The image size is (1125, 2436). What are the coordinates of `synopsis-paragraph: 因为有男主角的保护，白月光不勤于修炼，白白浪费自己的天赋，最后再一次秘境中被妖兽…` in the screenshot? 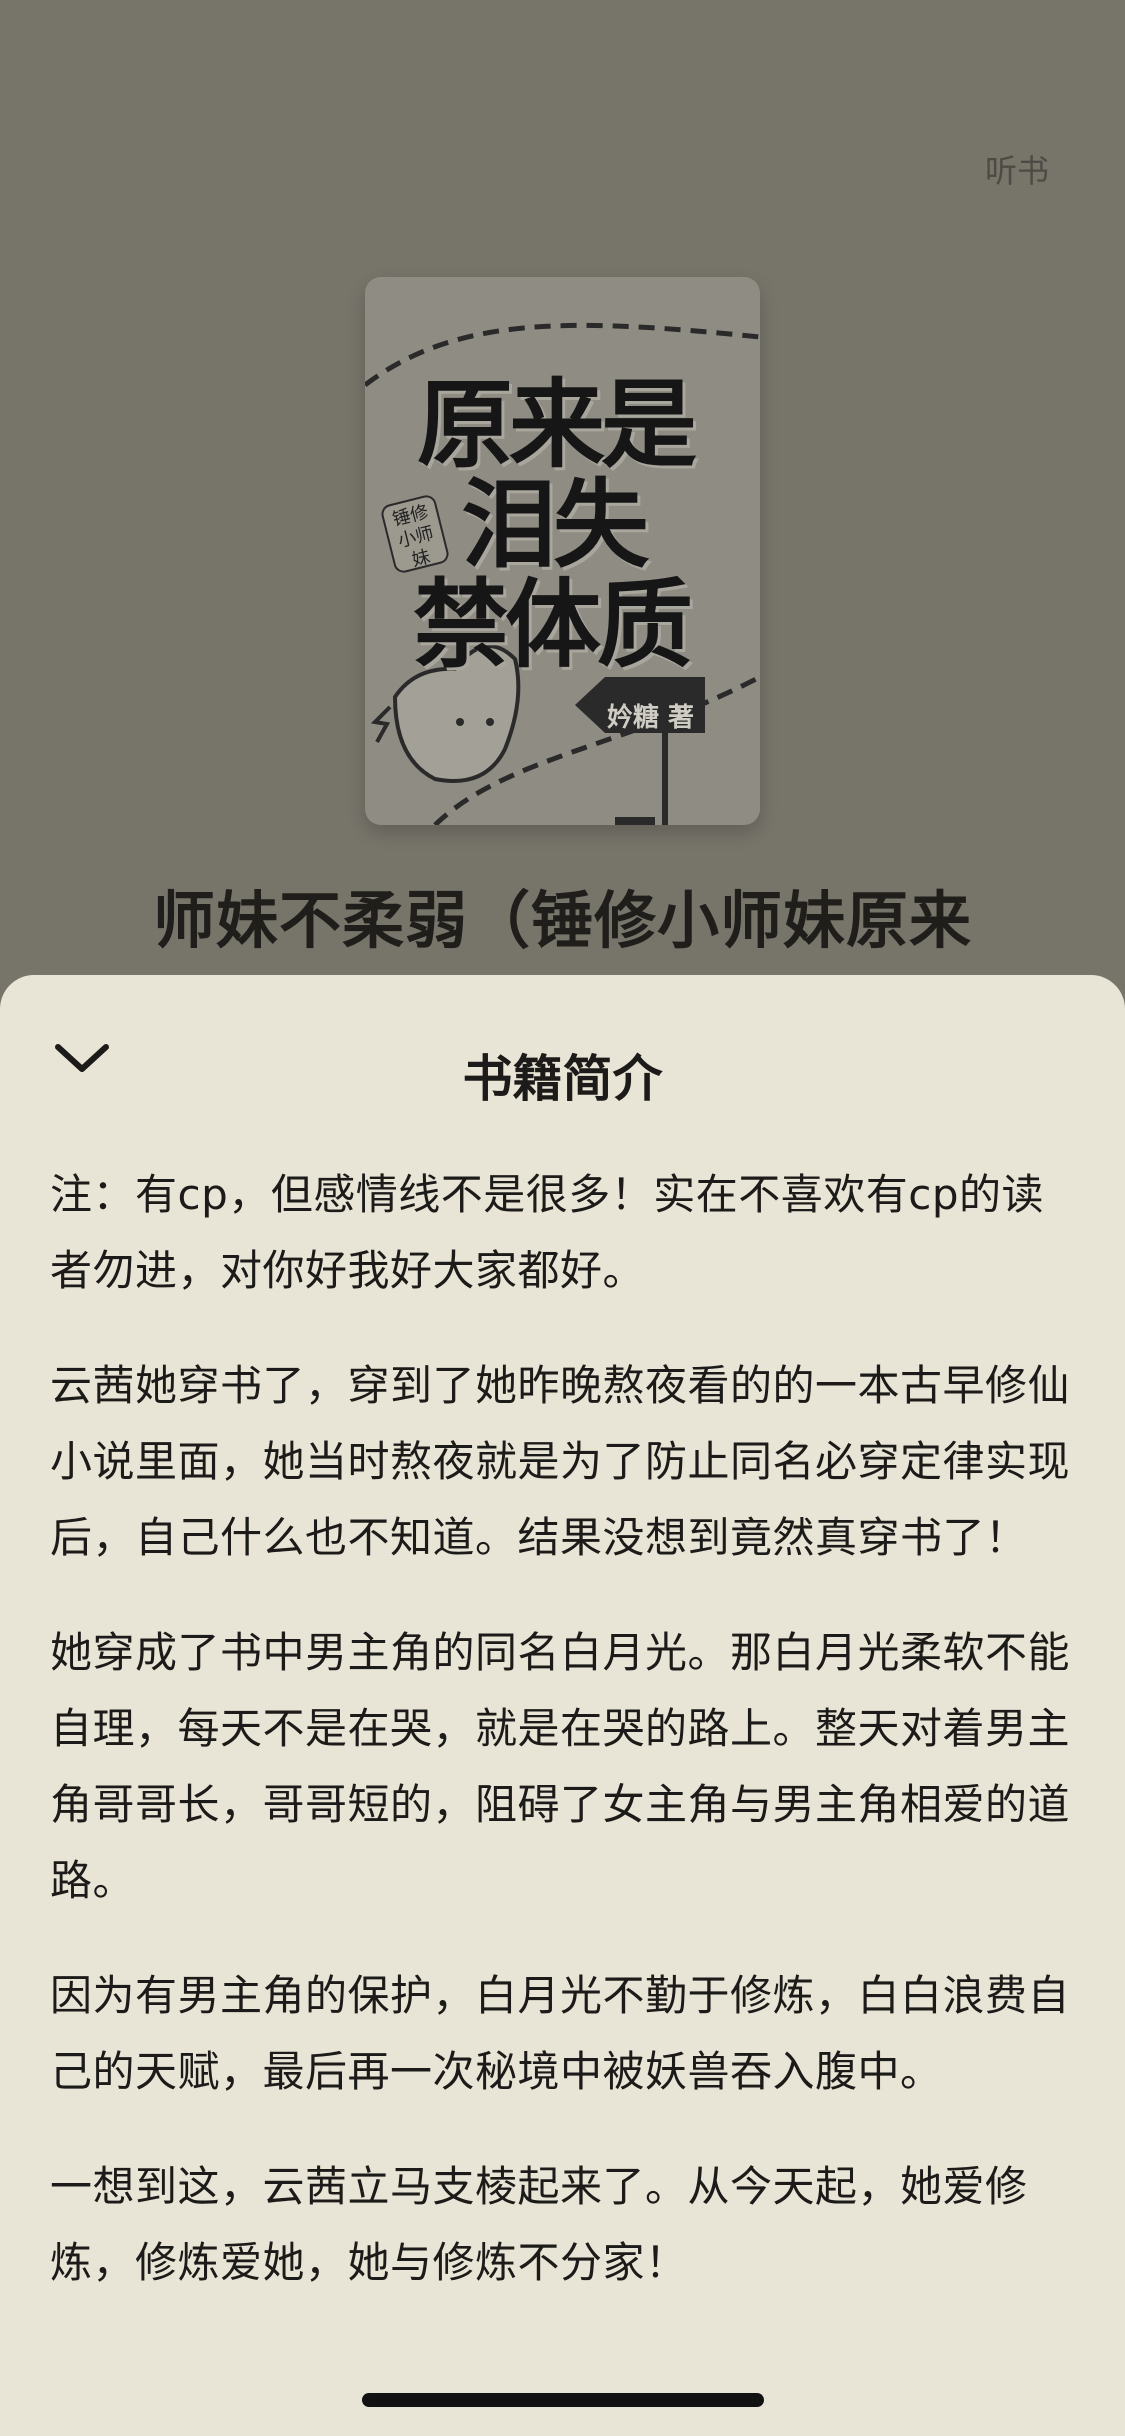 It's located at (560, 2033).